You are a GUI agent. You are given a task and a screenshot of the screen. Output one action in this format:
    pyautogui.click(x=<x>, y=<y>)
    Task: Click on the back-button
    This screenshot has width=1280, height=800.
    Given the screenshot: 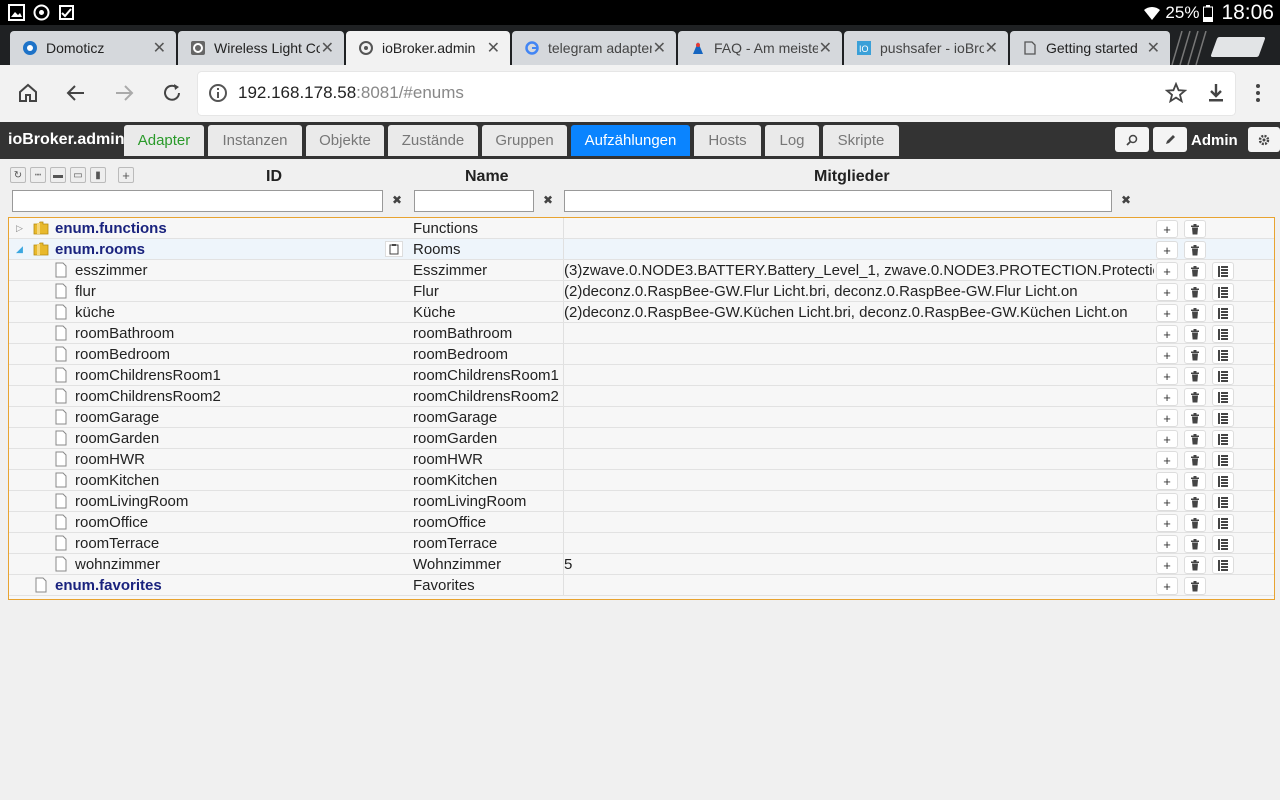 What is the action you would take?
    pyautogui.click(x=76, y=93)
    